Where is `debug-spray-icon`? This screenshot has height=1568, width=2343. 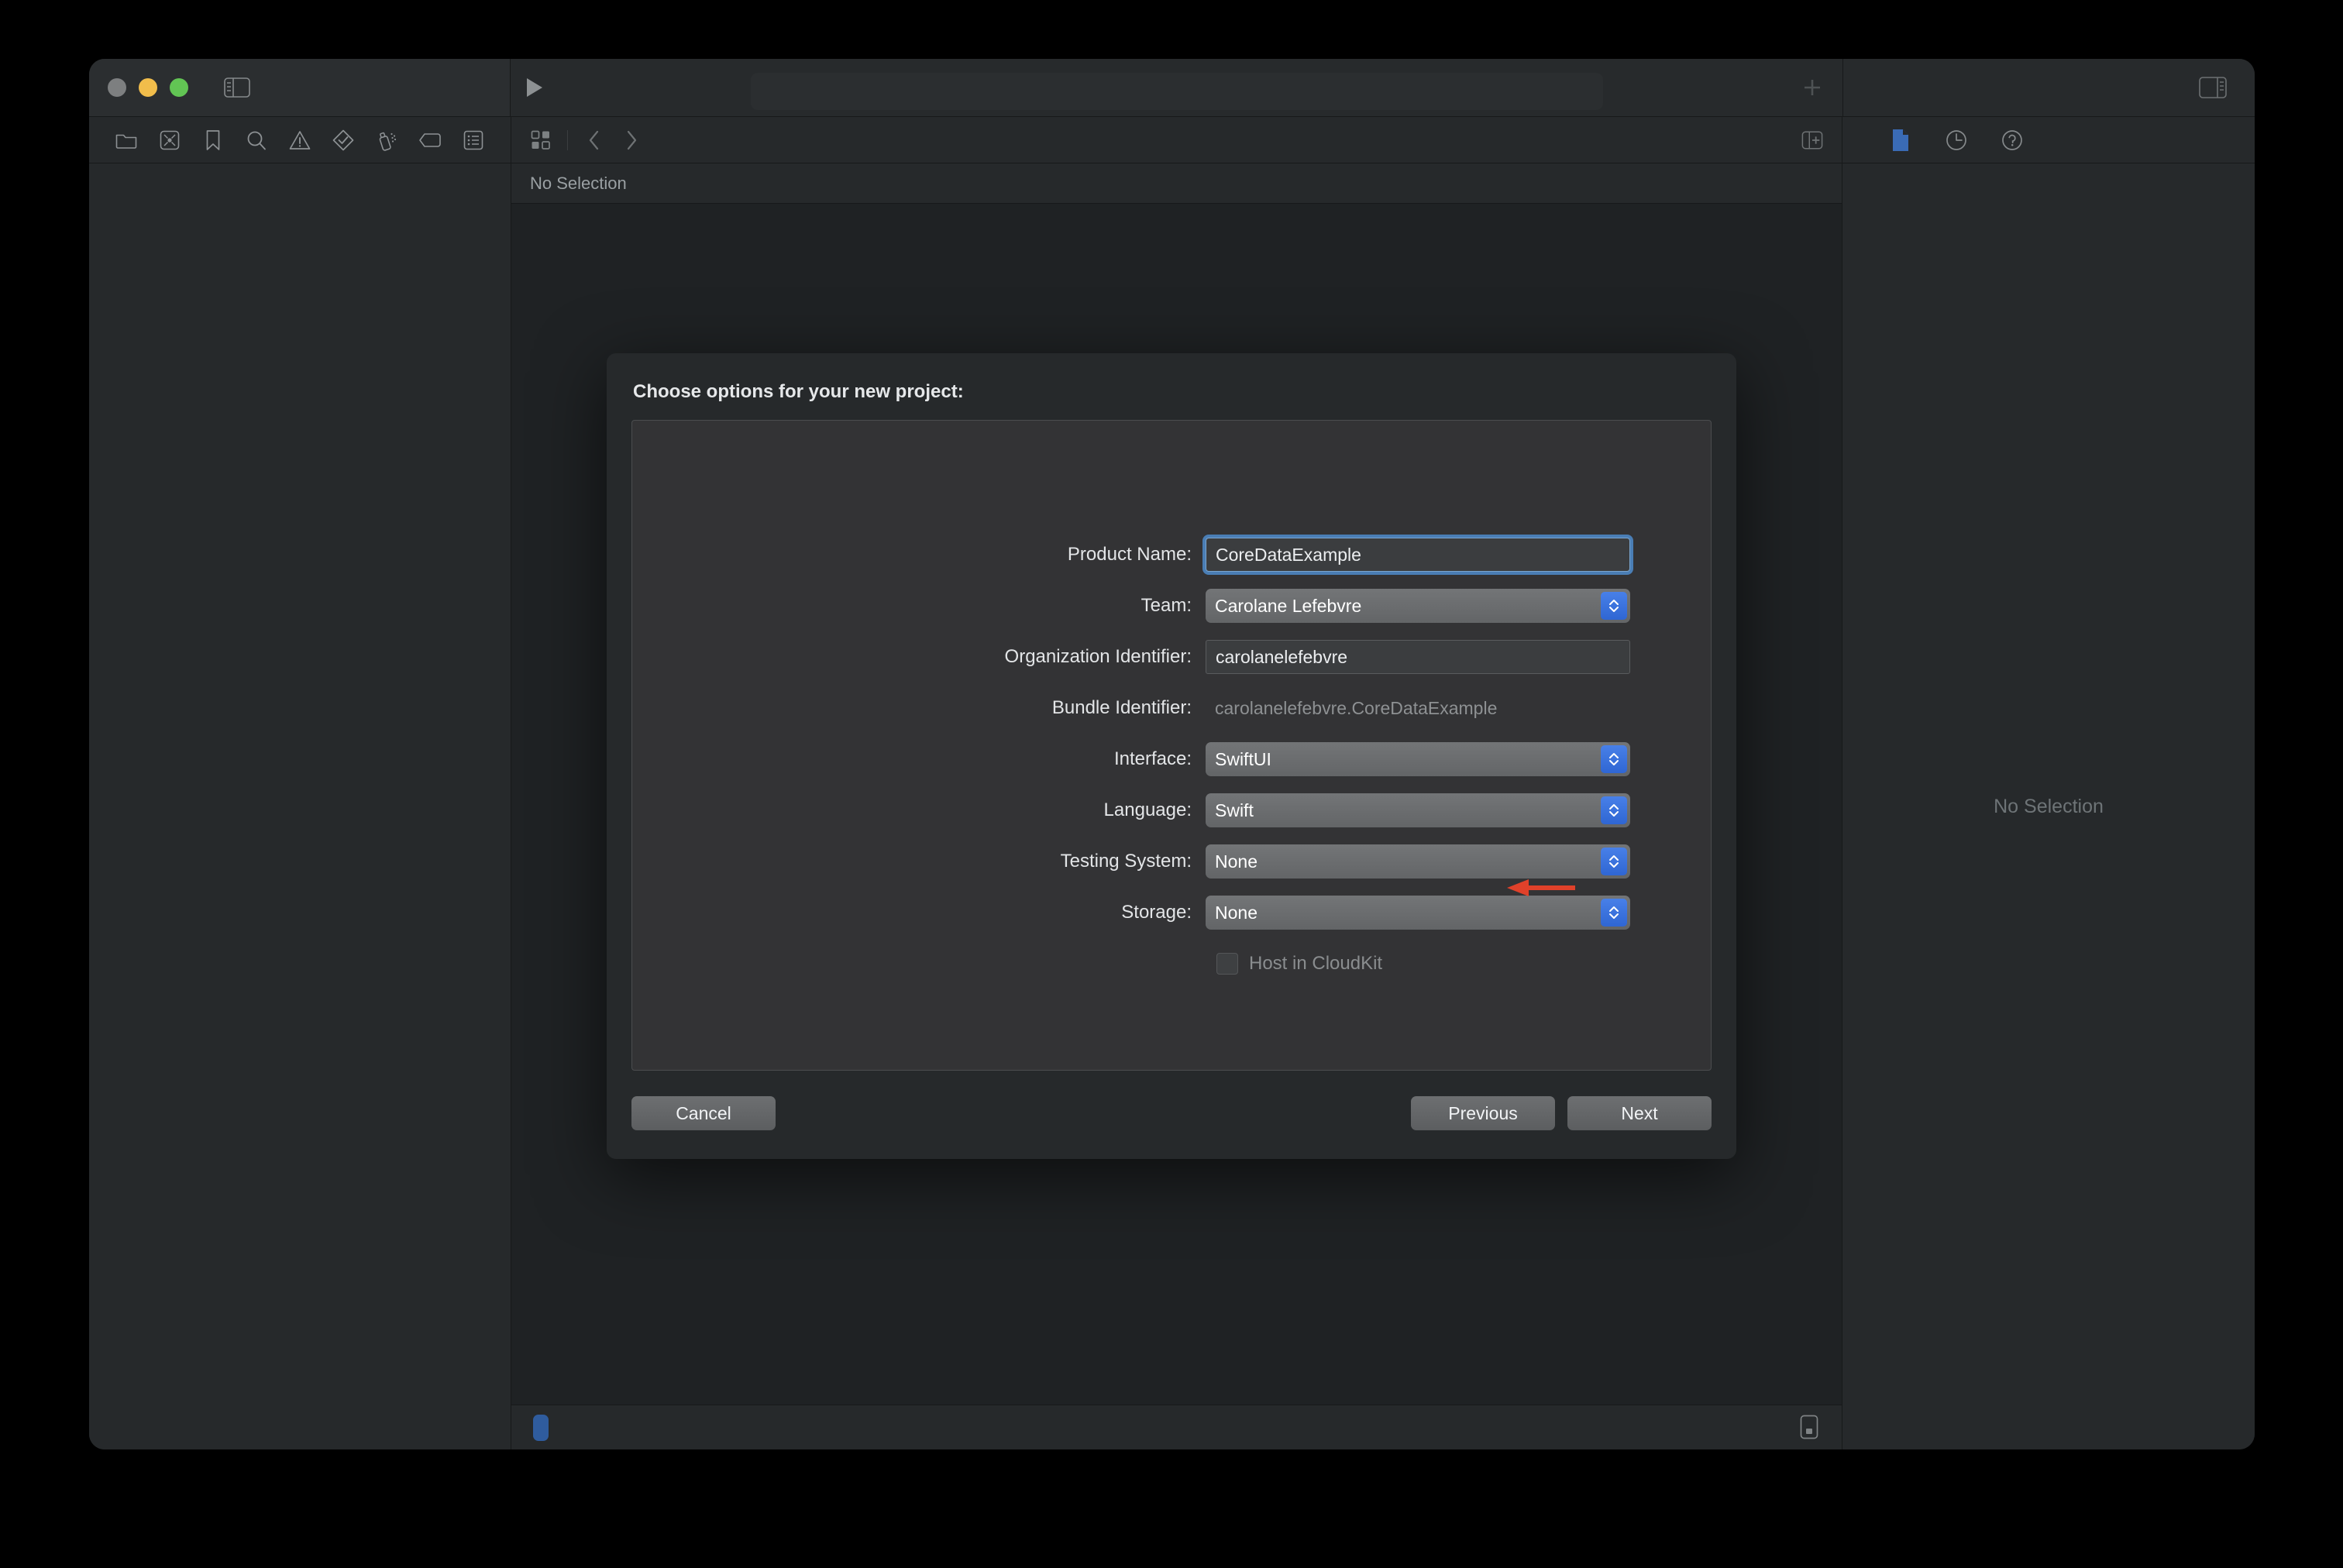 debug-spray-icon is located at coordinates (386, 140).